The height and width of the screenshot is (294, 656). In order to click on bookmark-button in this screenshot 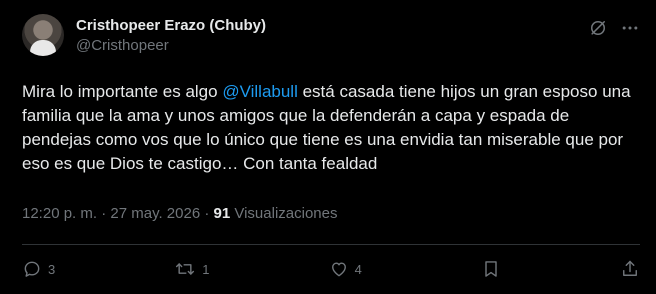, I will do `click(491, 269)`.